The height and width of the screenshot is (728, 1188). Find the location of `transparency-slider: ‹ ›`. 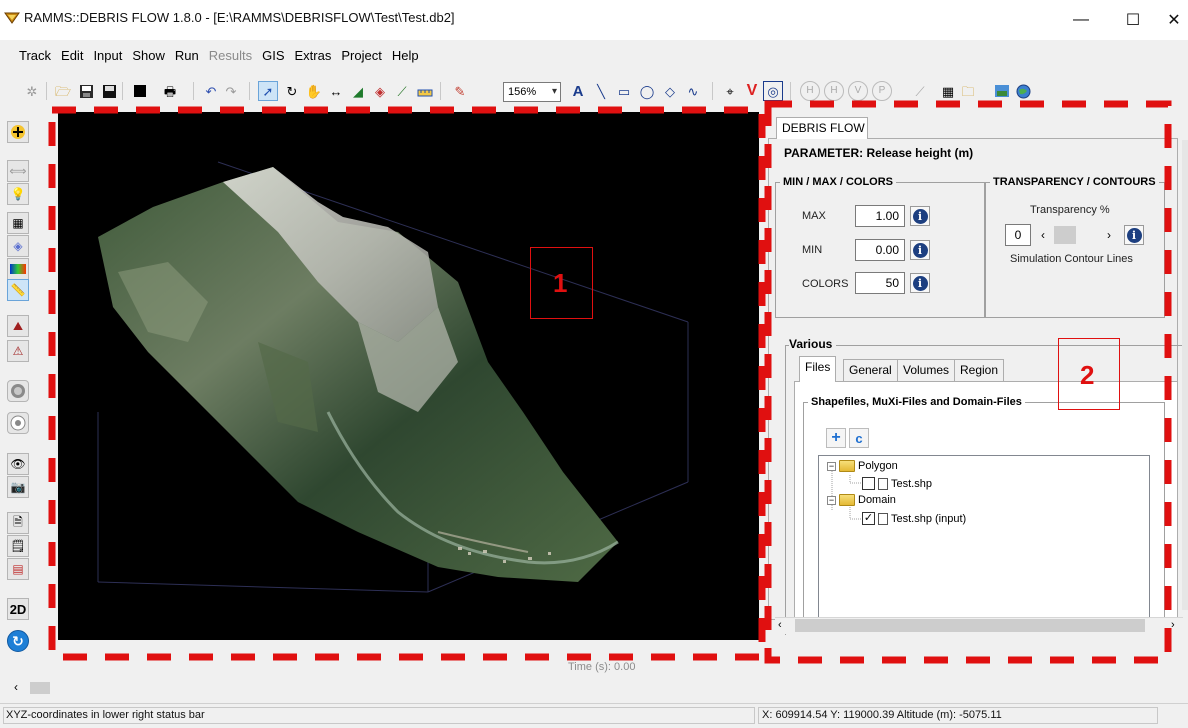

transparency-slider: ‹ › is located at coordinates (1076, 235).